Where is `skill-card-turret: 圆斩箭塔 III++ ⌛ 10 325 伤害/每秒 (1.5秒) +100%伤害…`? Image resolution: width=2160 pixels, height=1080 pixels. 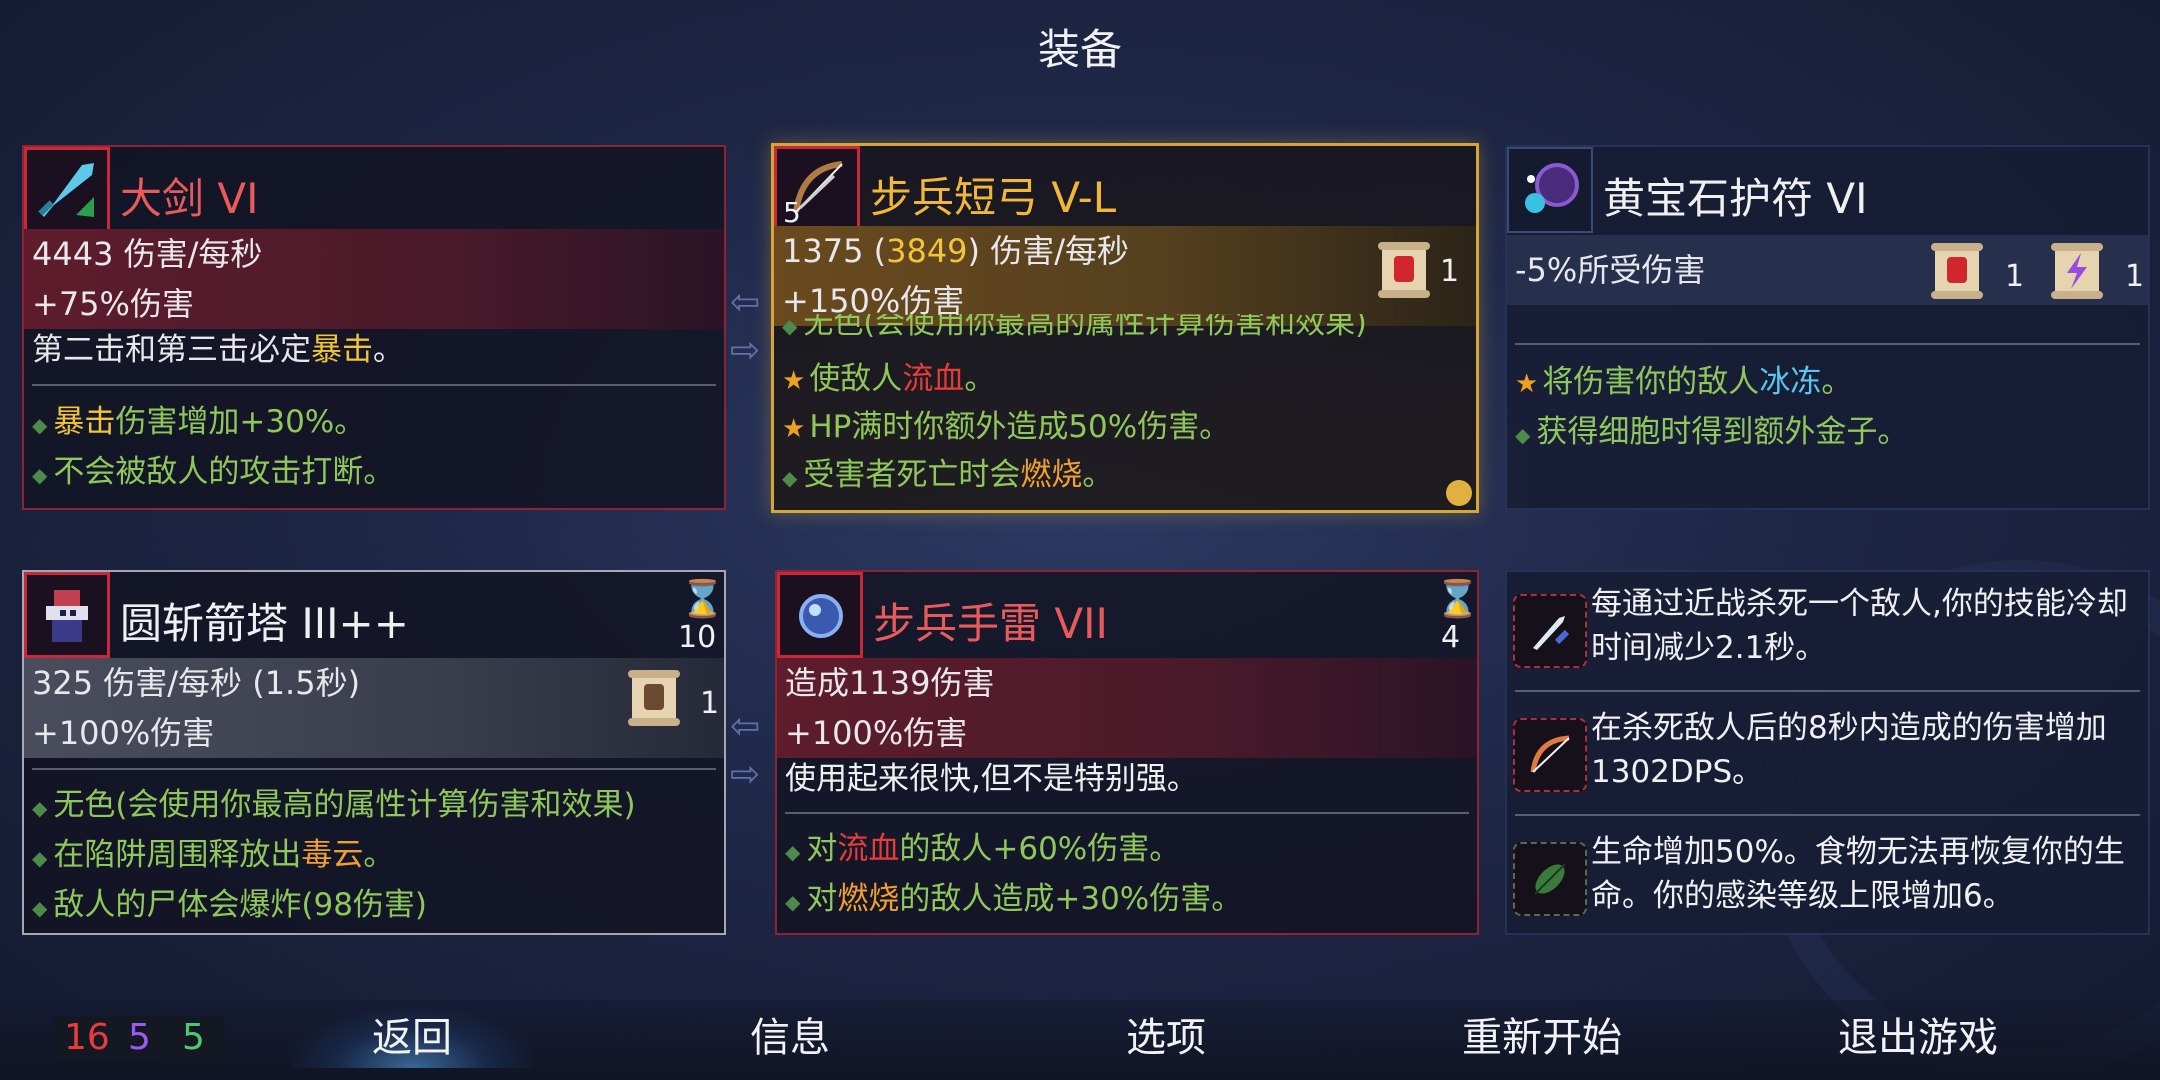
skill-card-turret: 圆斩箭塔 III++ ⌛ 10 325 伤害/每秒 (1.5秒) +100%伤害… is located at coordinates (374, 752).